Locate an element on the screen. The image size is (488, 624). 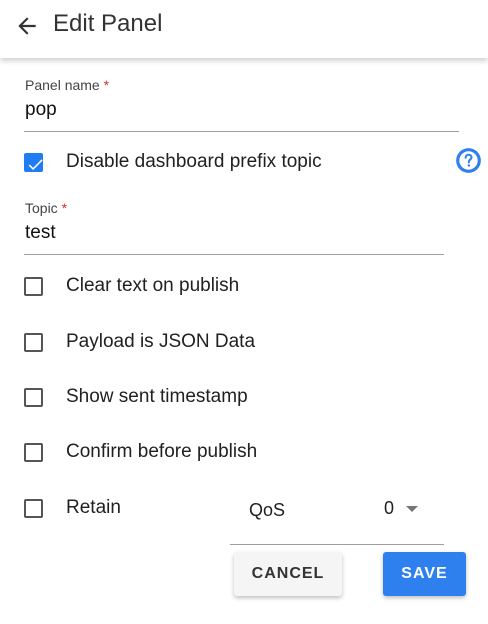
clear-text-label: Clear text on publish is located at coordinates (153, 285).